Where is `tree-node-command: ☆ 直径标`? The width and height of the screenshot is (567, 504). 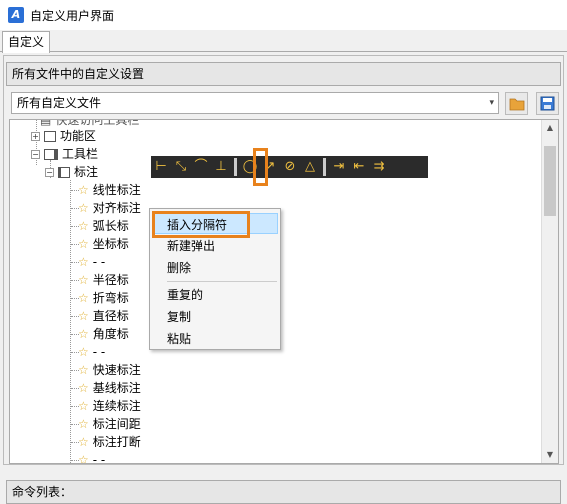
tree-node-command: ☆ 直径标 is located at coordinates (103, 316).